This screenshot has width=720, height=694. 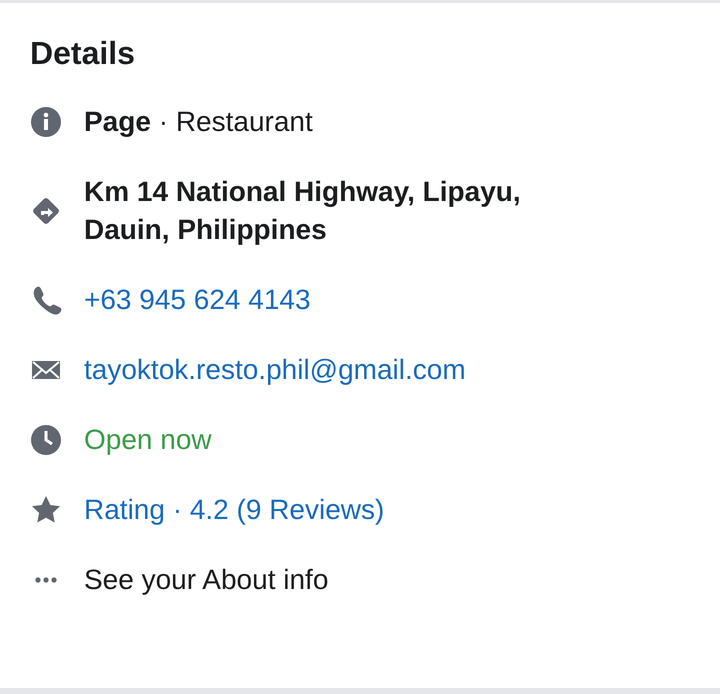 I want to click on clock-icon, so click(x=46, y=440).